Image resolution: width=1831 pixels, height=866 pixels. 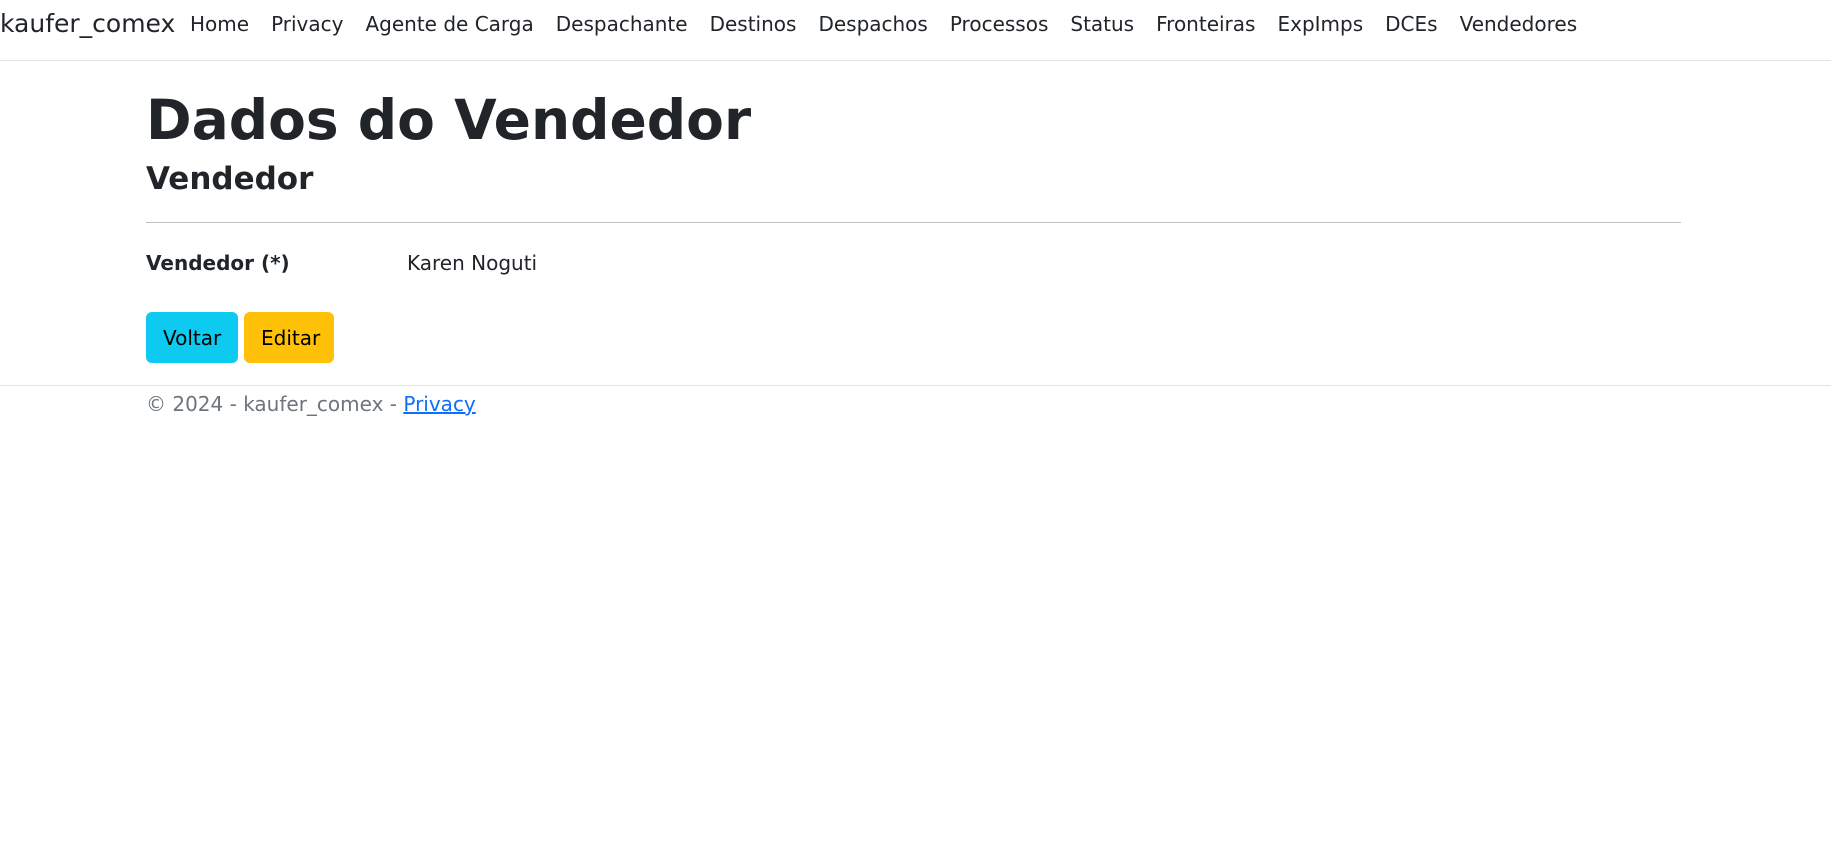 What do you see at coordinates (1411, 24) in the screenshot?
I see `nav-item-dces: DCEs` at bounding box center [1411, 24].